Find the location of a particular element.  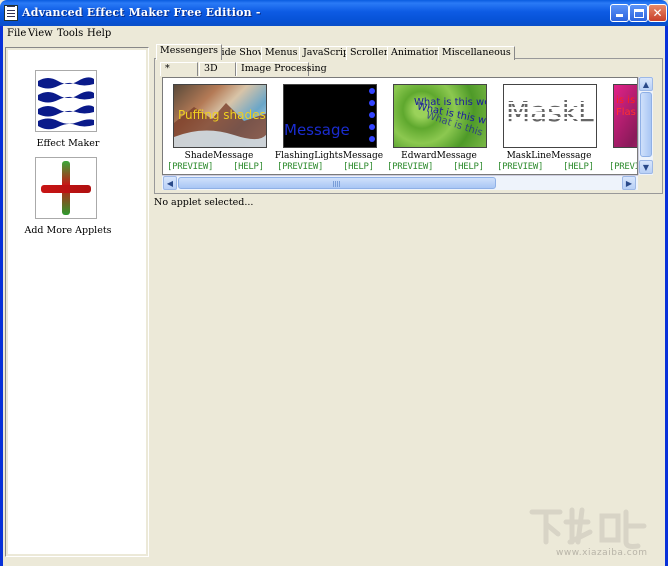

scroll-up-button: ▲ is located at coordinates (646, 84).